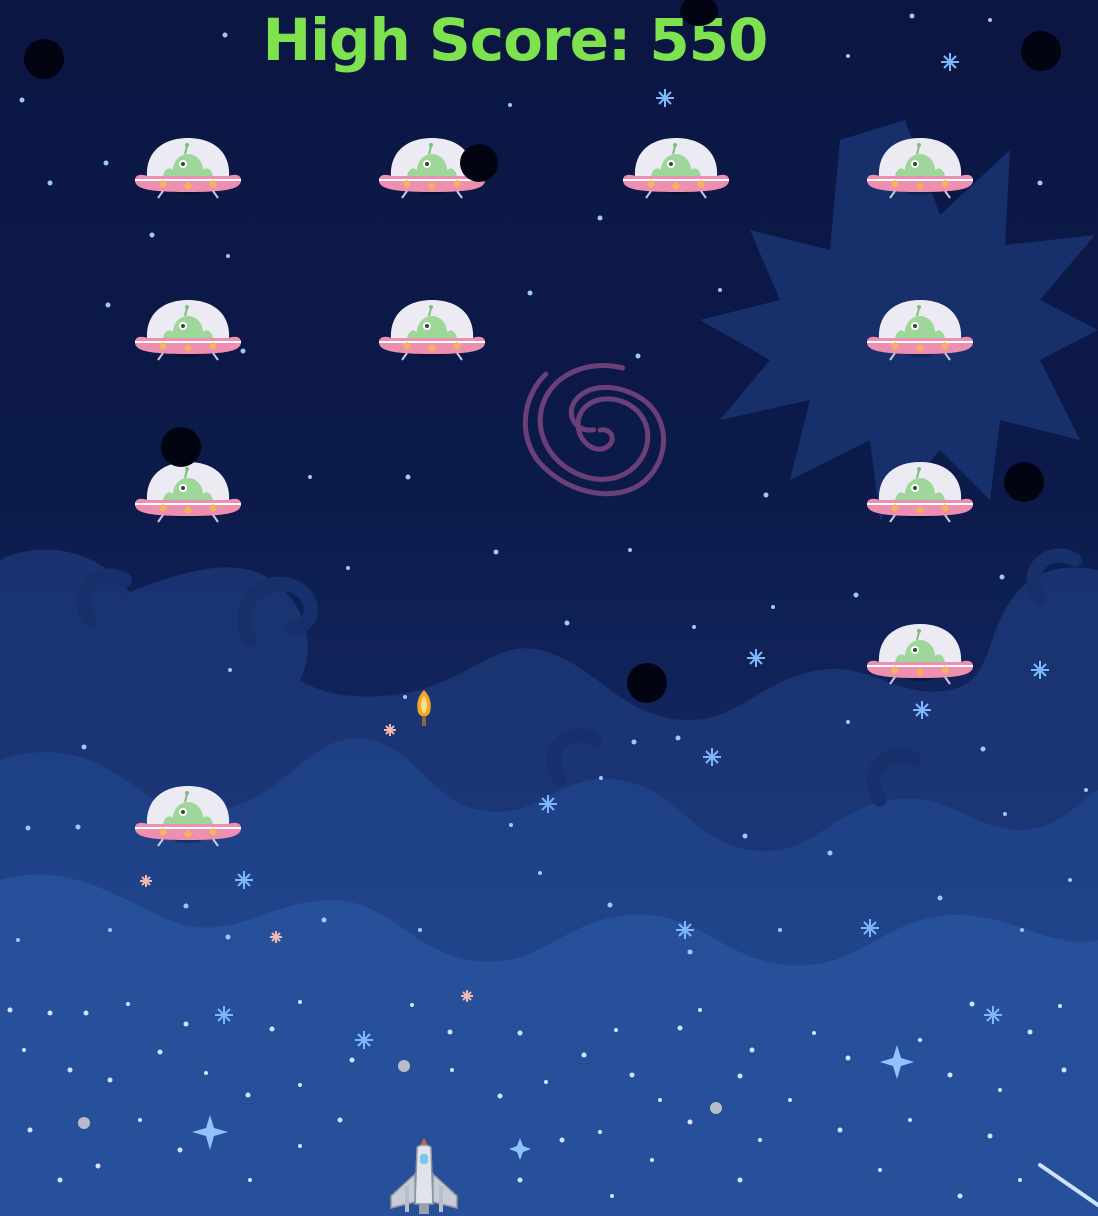  Describe the element at coordinates (424, 1175) in the screenshot. I see `rocket-ship-icon` at that location.